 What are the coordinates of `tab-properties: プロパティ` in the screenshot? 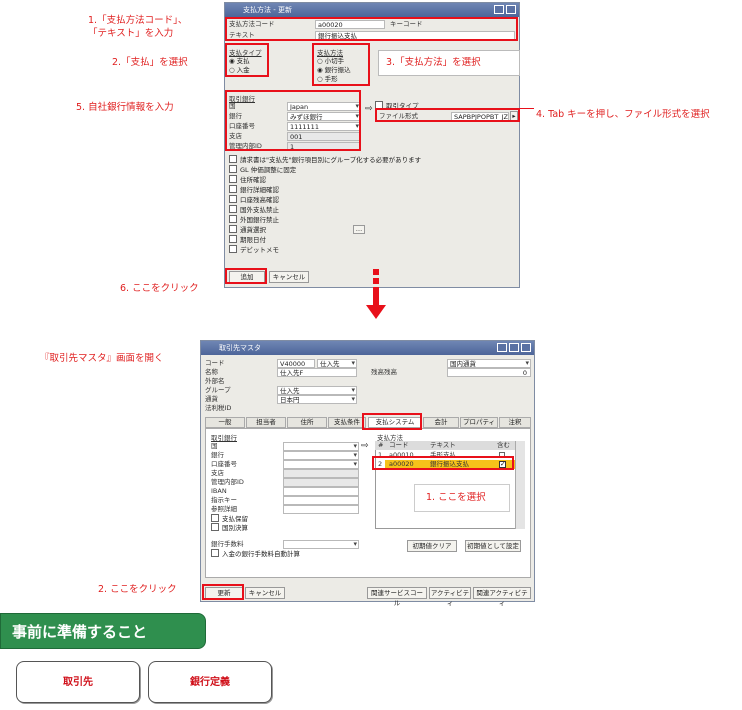 It's located at (479, 422).